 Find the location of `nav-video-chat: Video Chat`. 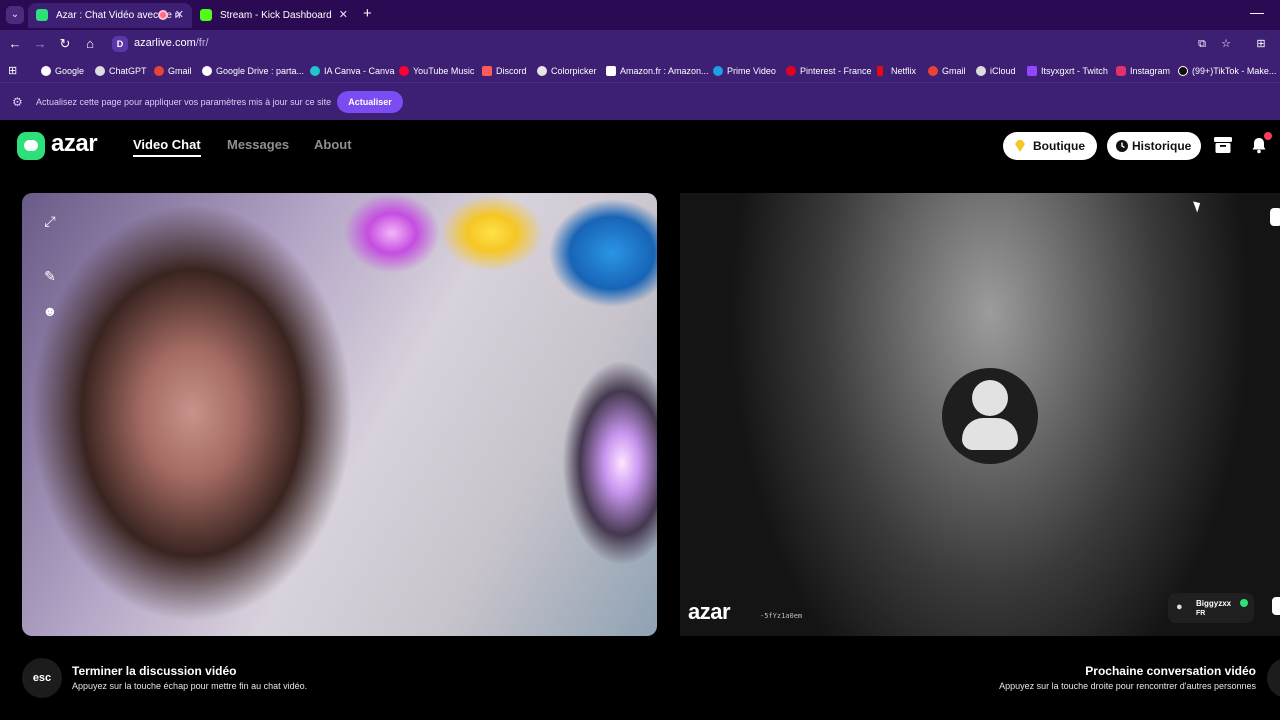

nav-video-chat: Video Chat is located at coordinates (167, 147).